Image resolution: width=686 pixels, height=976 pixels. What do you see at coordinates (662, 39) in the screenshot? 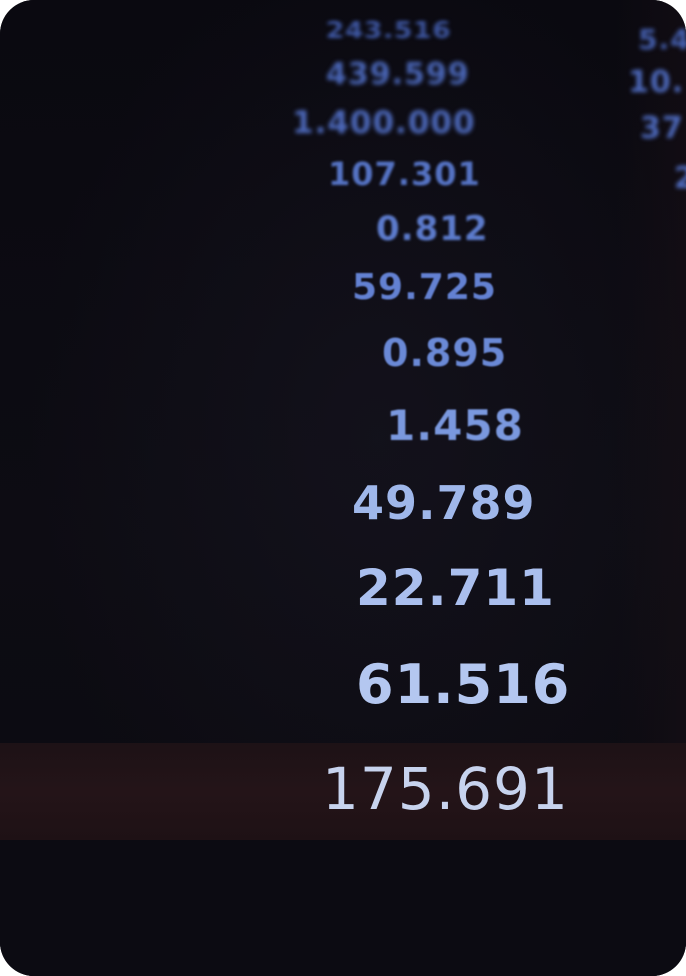
I see `right-value-row-1: 5.4` at bounding box center [662, 39].